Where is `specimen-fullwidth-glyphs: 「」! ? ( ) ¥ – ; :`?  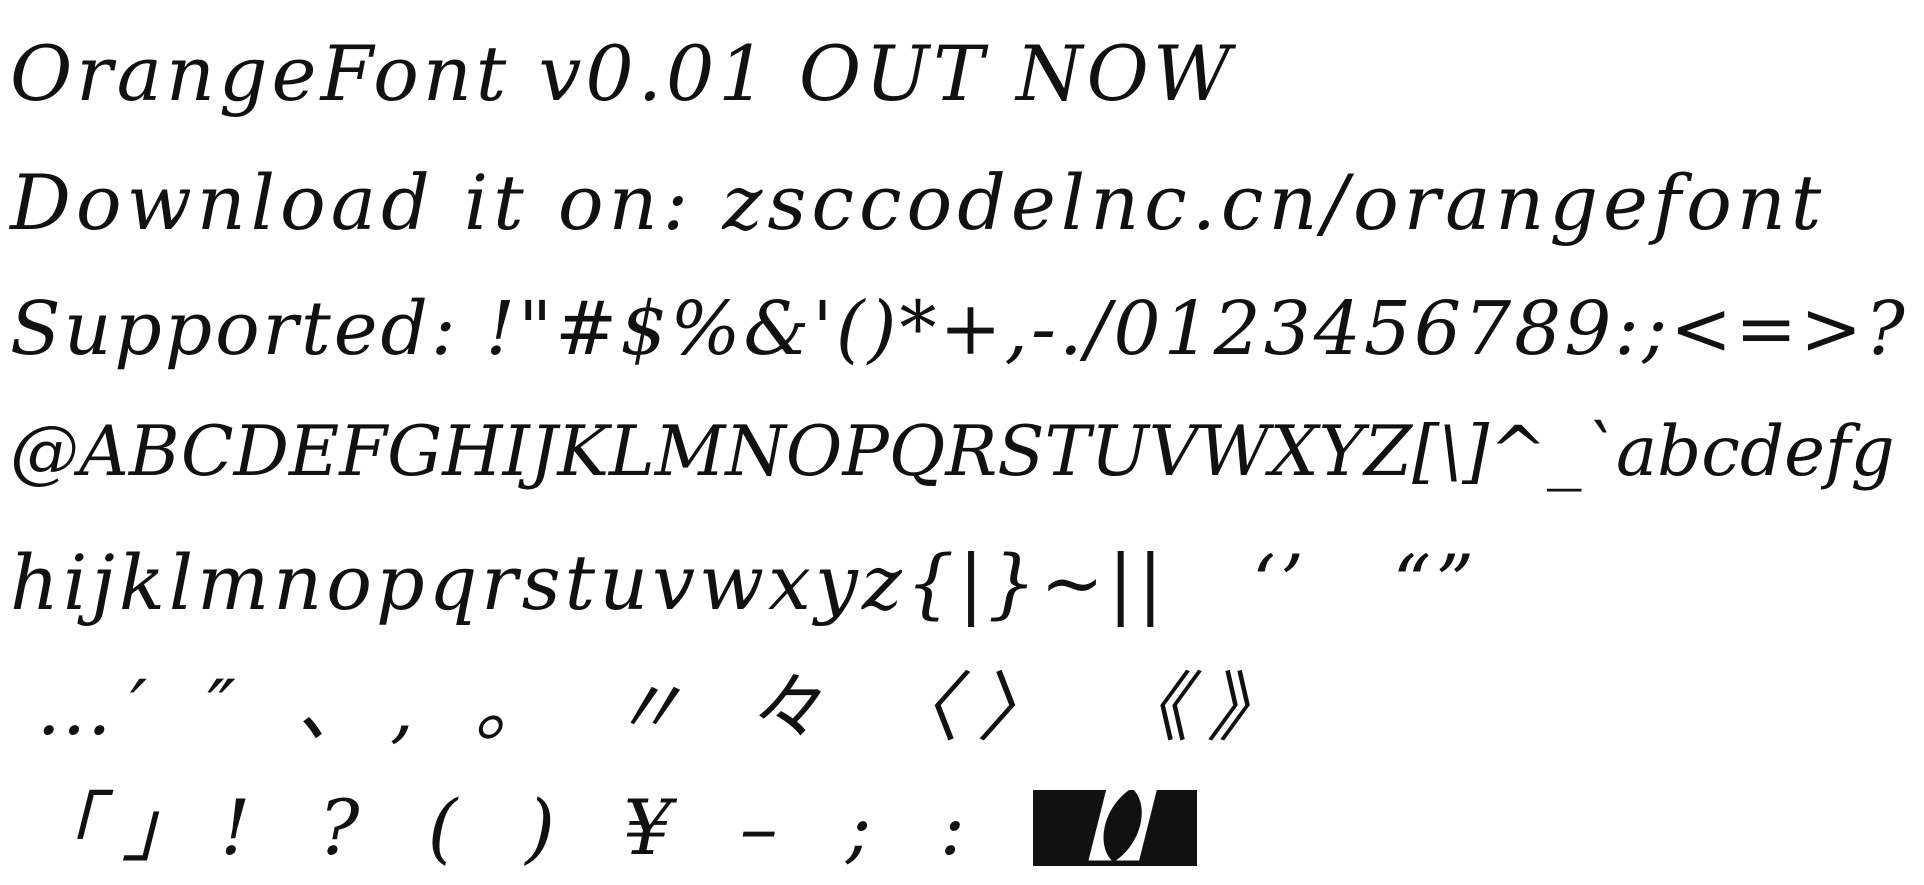 specimen-fullwidth-glyphs: 「」! ? ( ) ¥ – ; : is located at coordinates (506, 827).